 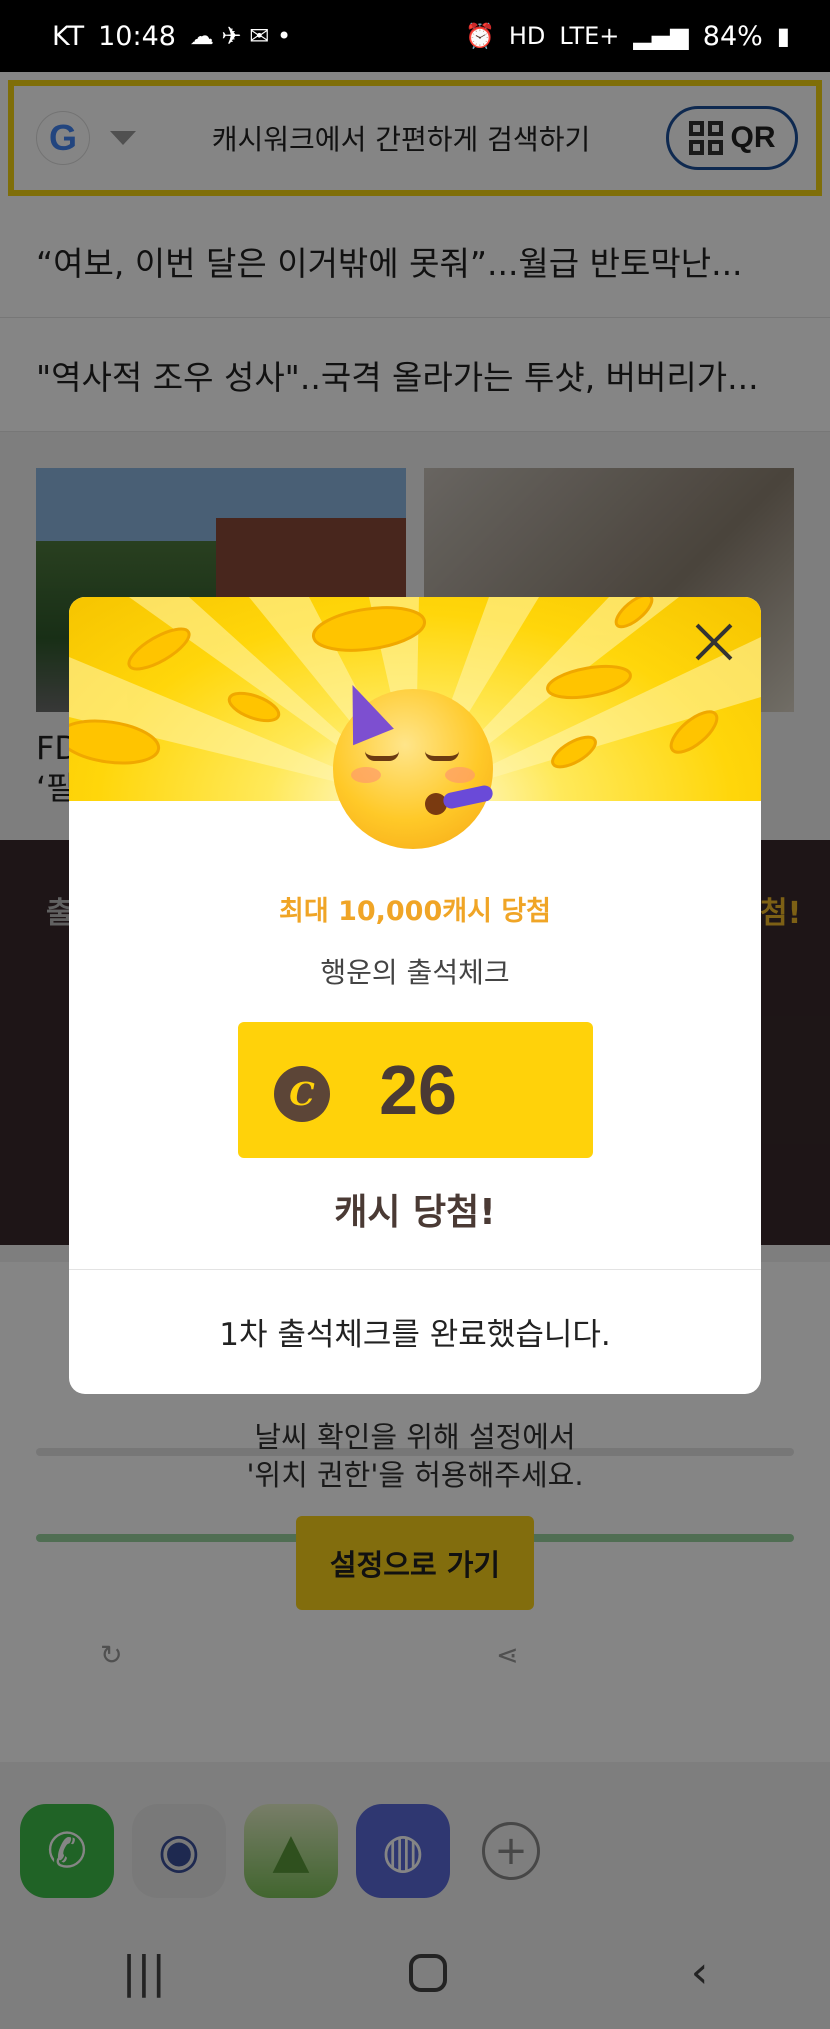 I want to click on notification-icons: ☁ ✈ ✉ •, so click(x=240, y=36).